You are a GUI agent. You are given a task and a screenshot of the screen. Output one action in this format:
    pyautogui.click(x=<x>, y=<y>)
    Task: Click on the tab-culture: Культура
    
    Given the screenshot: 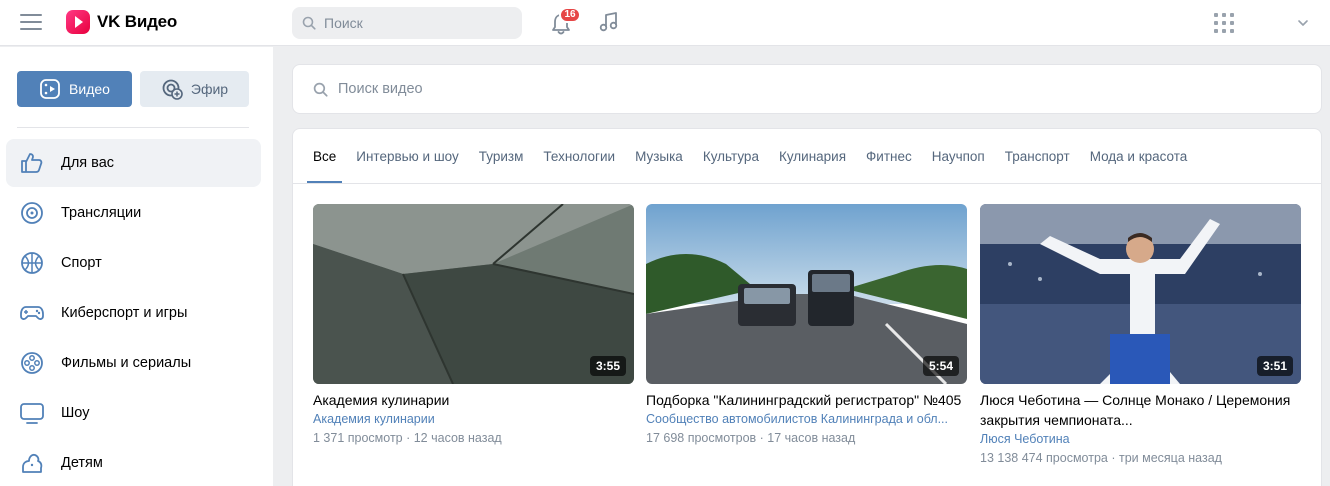 What is the action you would take?
    pyautogui.click(x=731, y=156)
    